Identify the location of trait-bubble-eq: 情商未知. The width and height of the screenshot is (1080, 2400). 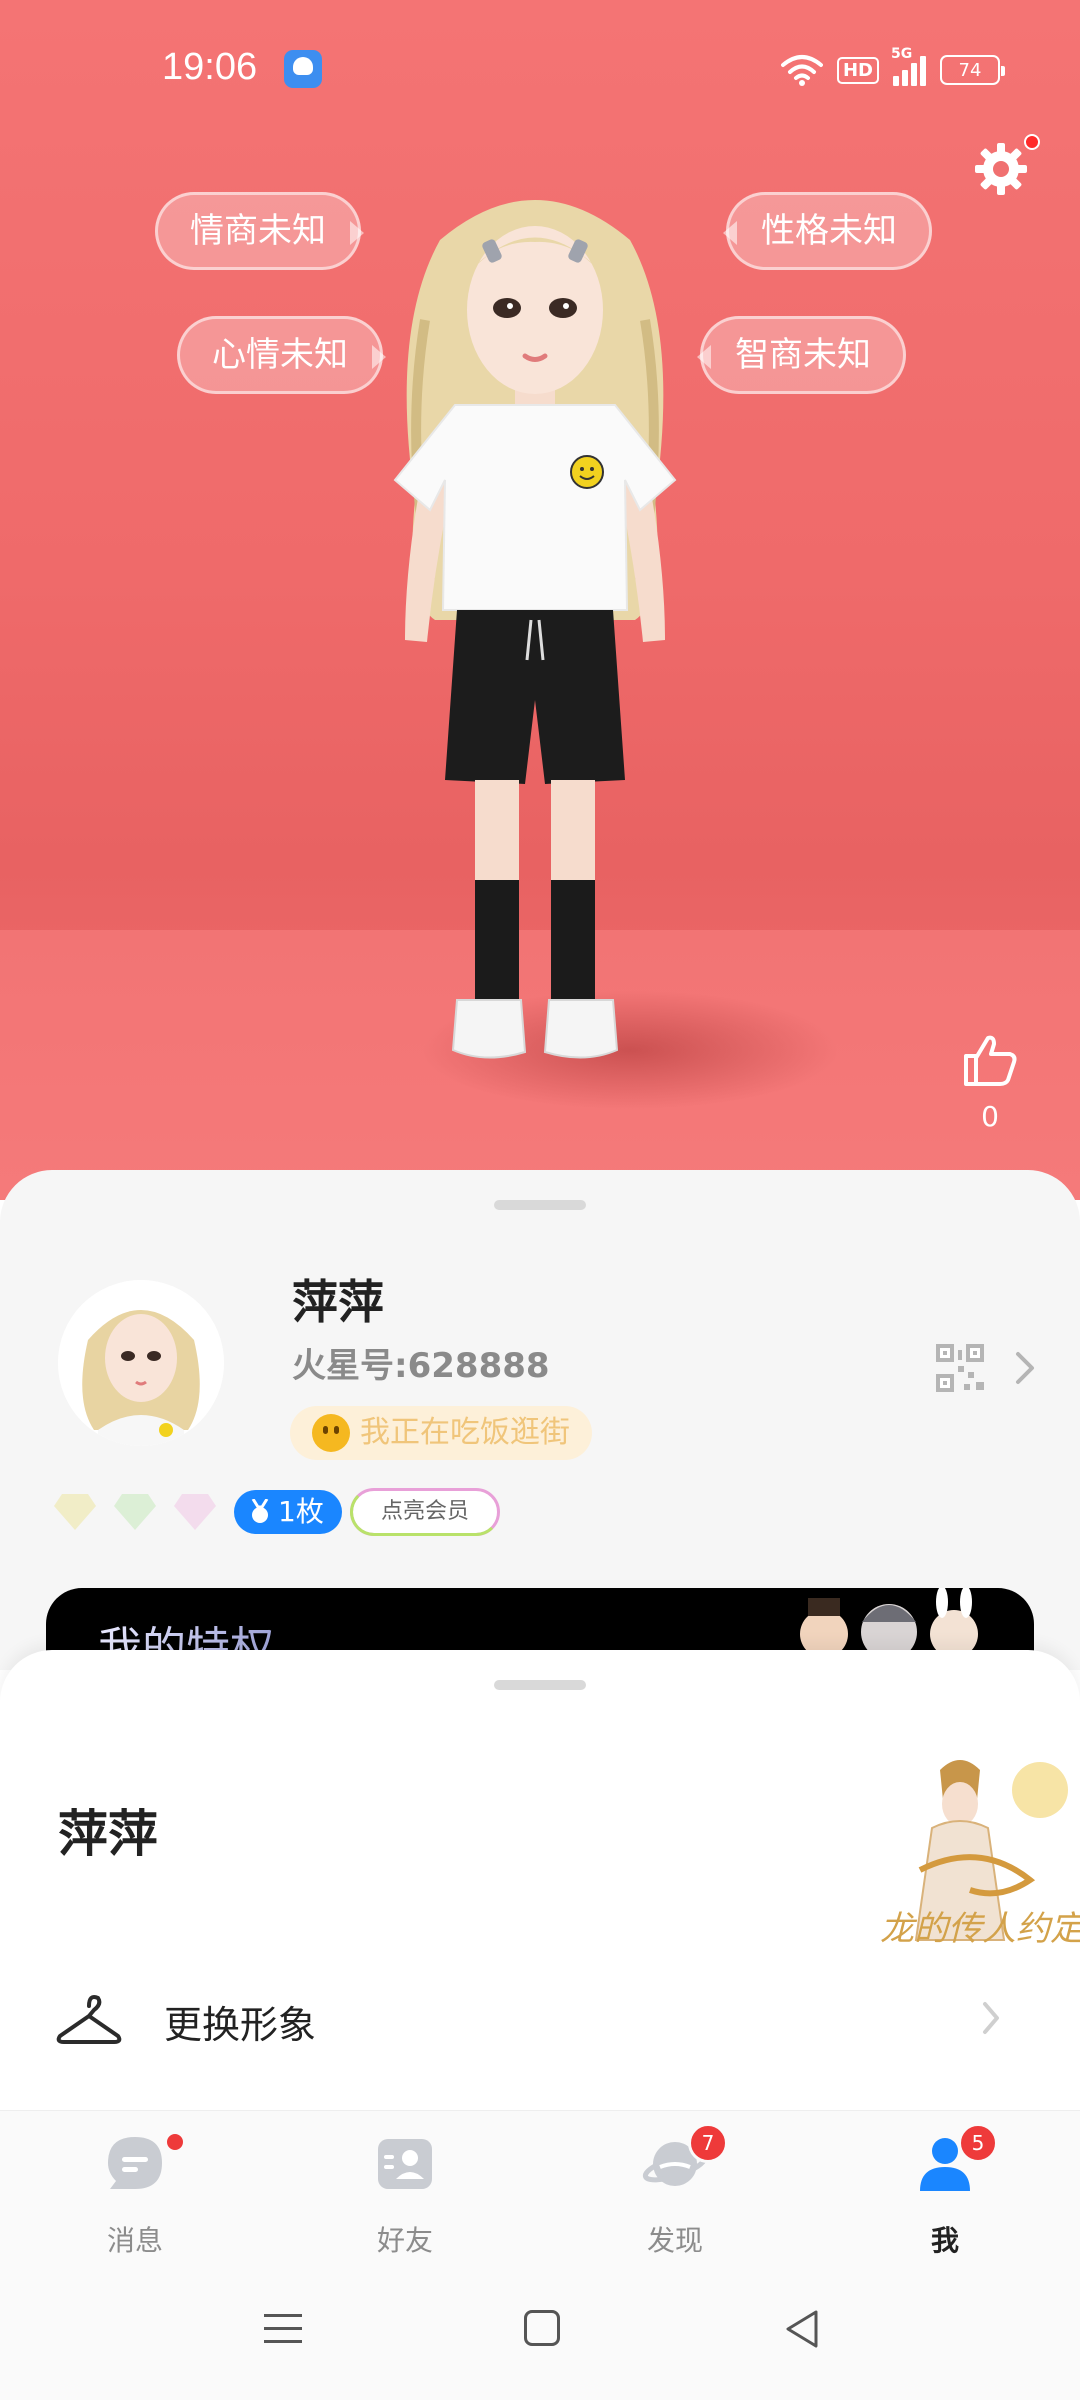
(259, 231).